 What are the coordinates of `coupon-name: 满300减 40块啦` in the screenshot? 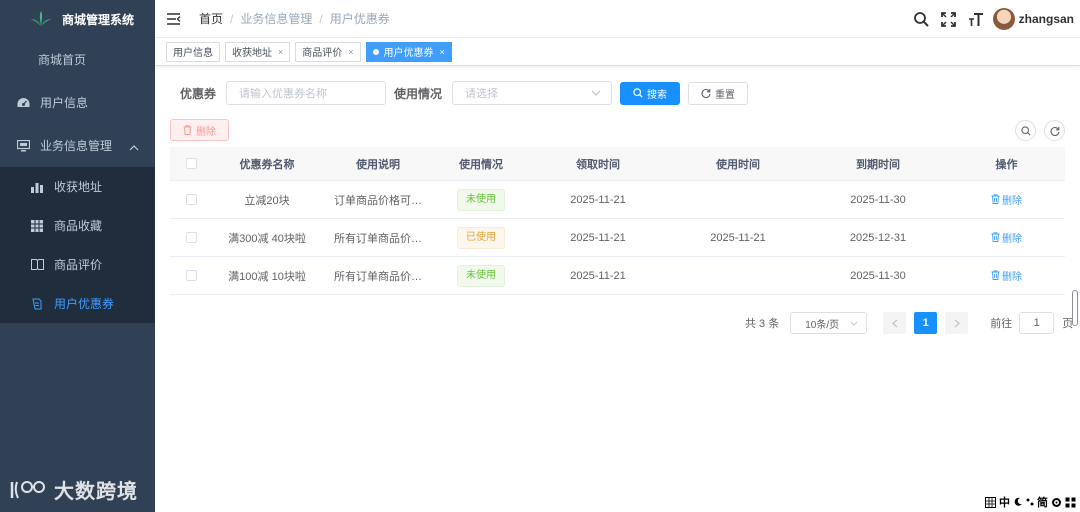 It's located at (267, 238).